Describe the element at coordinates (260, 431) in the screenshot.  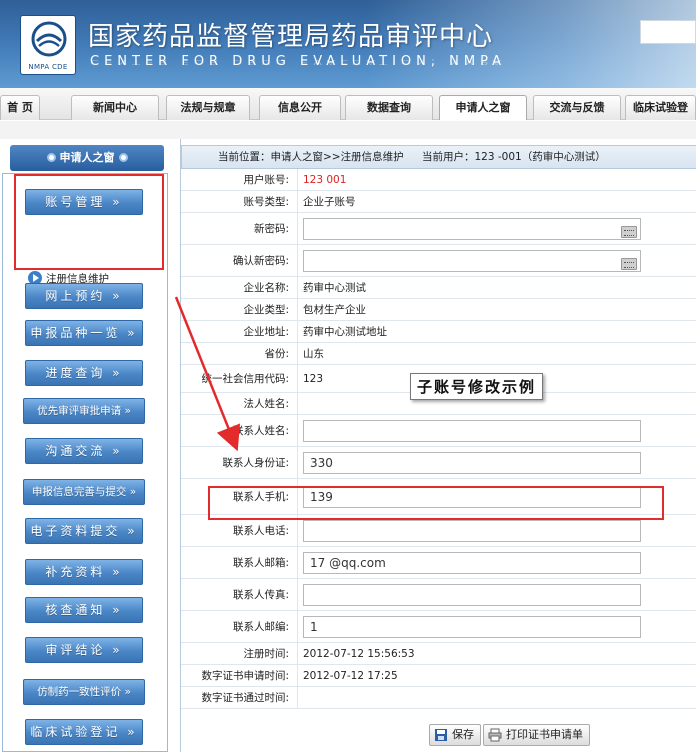
I see `field-label: 联系人姓名:` at that location.